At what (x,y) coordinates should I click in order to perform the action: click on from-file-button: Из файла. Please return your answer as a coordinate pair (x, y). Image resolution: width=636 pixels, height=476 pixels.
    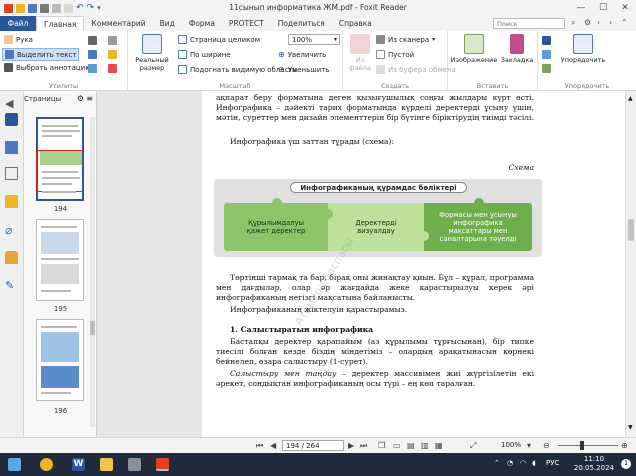
    Looking at the image, I should click on (360, 53).